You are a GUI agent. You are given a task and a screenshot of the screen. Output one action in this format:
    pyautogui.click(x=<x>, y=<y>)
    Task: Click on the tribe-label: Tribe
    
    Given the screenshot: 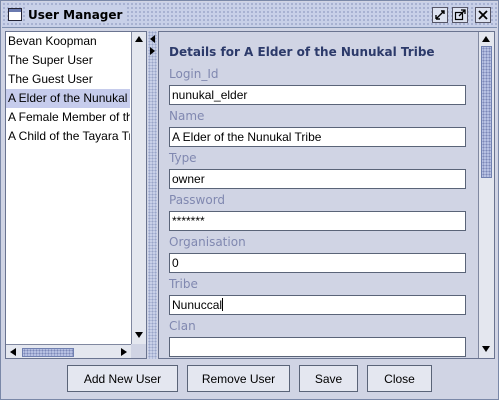 What is the action you would take?
    pyautogui.click(x=183, y=284)
    